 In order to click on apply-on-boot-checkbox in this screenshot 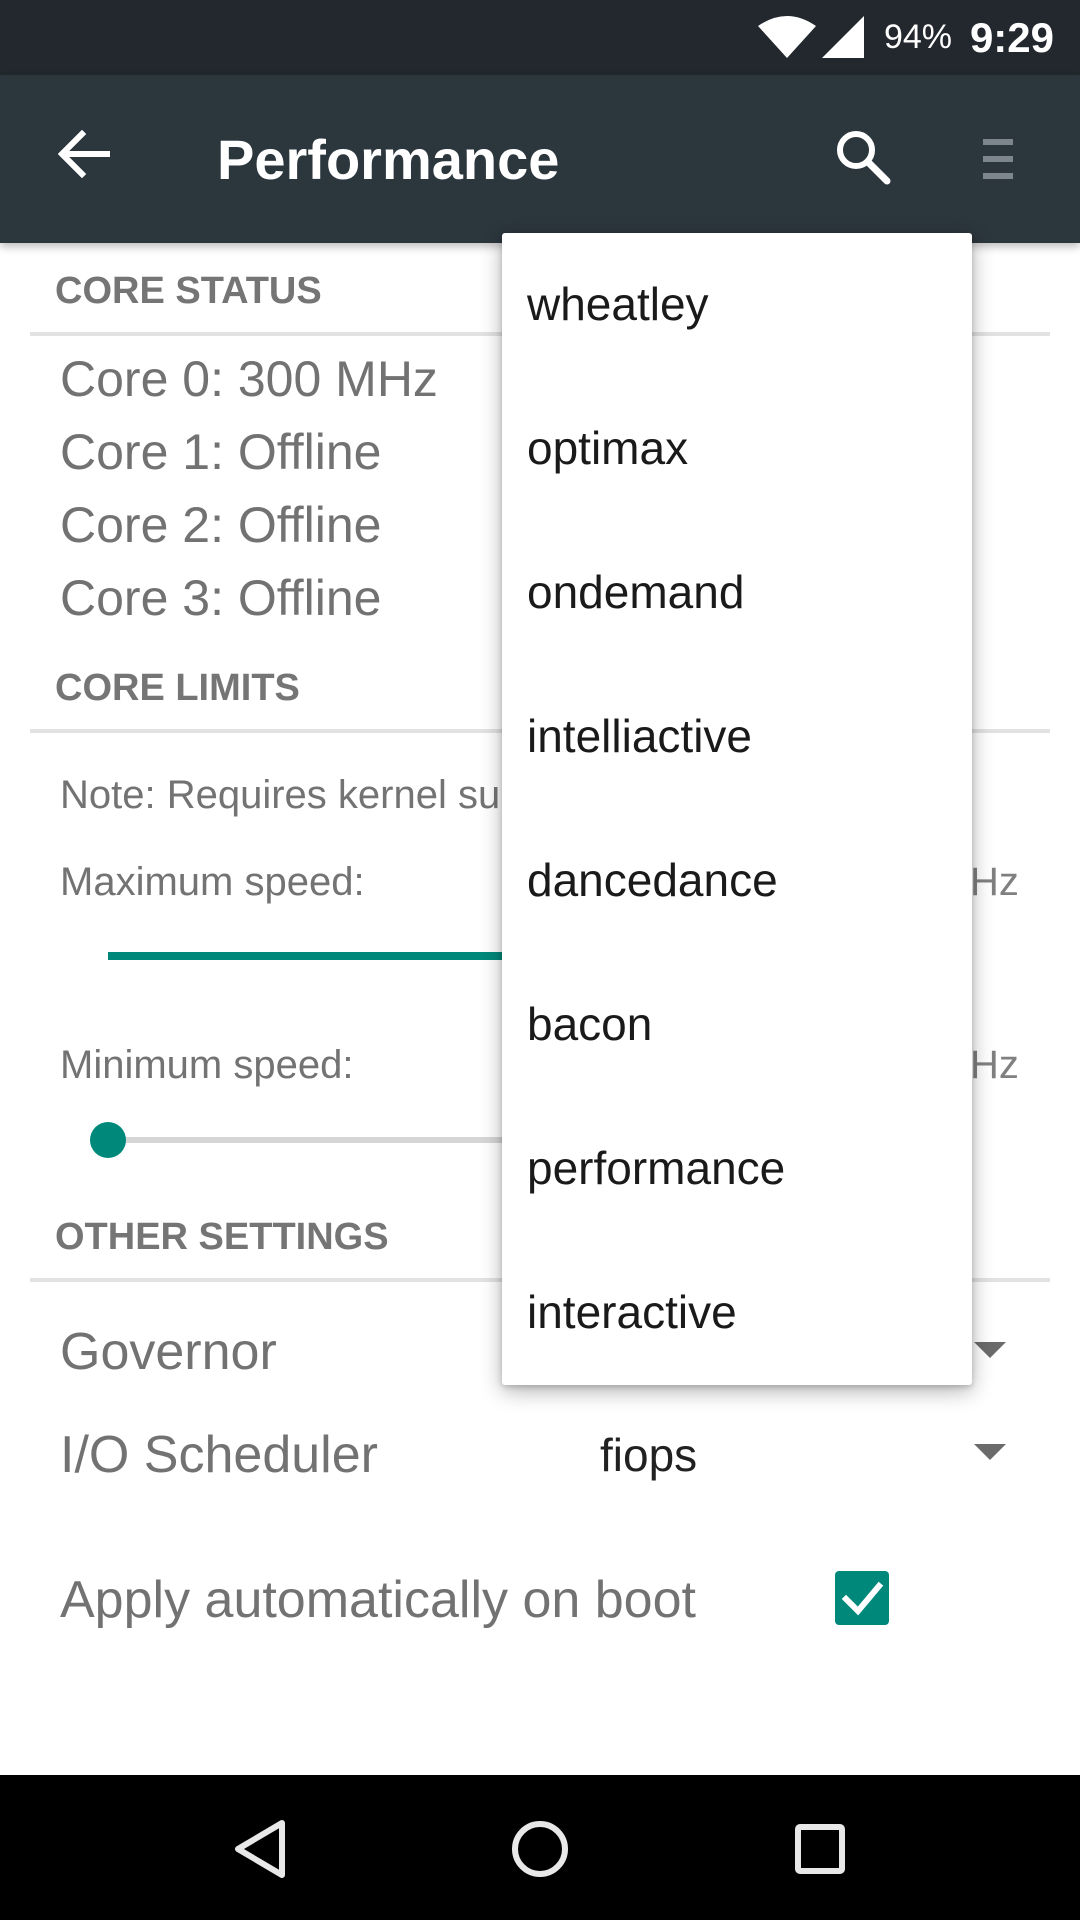, I will do `click(862, 1598)`.